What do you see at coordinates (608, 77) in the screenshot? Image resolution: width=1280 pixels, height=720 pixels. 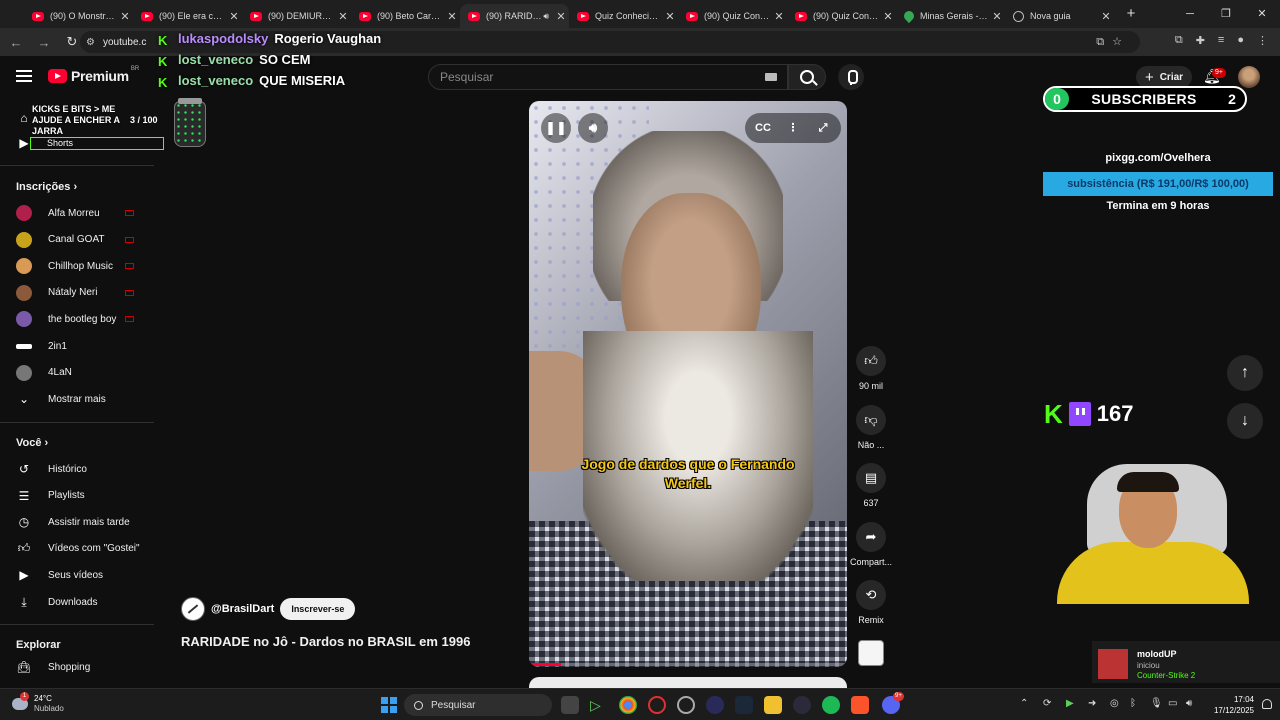 I see `search-input: Pesquisar` at bounding box center [608, 77].